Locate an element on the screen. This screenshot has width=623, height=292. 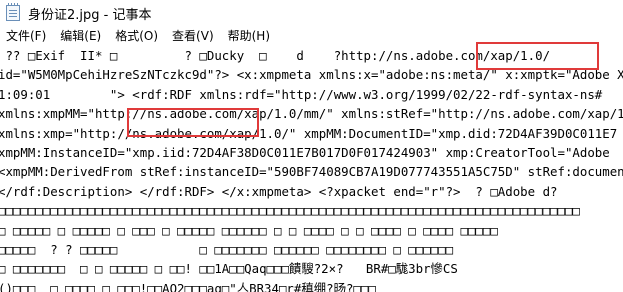
menu-help: 帮助(H) is located at coordinates (249, 36).